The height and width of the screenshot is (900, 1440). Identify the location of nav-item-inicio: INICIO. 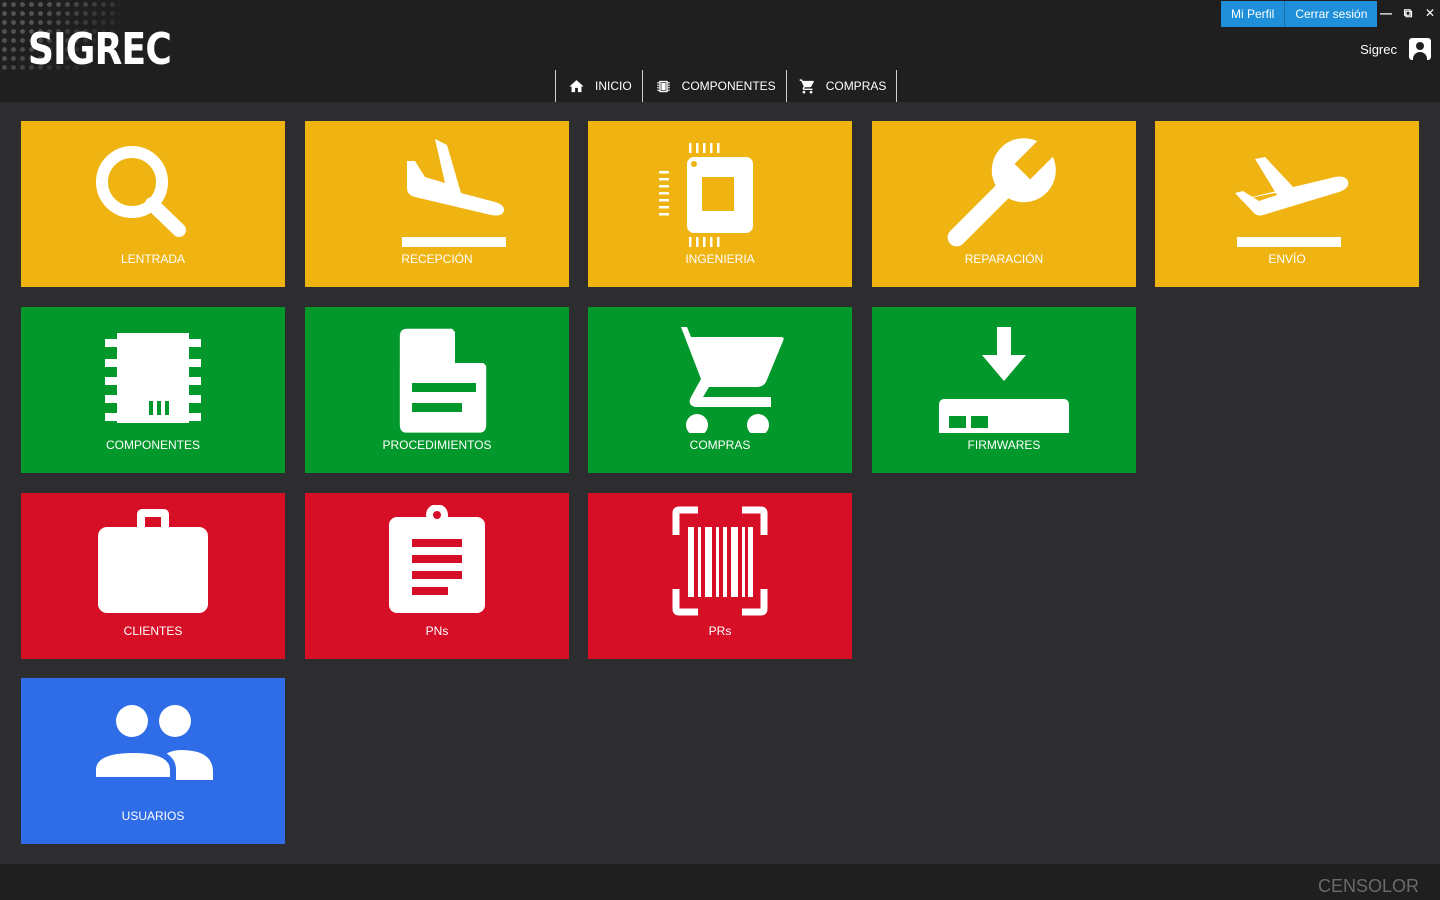
(599, 86).